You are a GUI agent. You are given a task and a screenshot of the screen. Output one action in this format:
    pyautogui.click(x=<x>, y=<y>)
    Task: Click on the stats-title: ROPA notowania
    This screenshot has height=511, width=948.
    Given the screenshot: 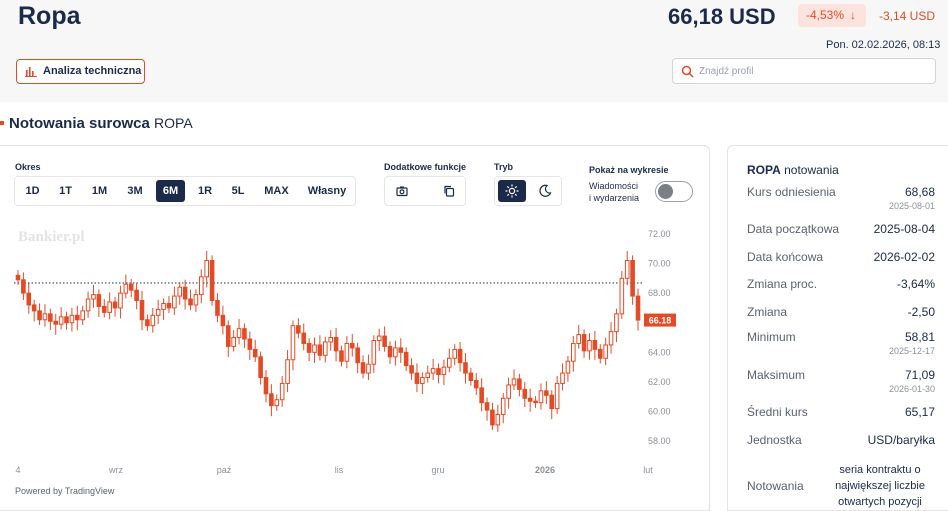 What is the action you would take?
    pyautogui.click(x=793, y=170)
    